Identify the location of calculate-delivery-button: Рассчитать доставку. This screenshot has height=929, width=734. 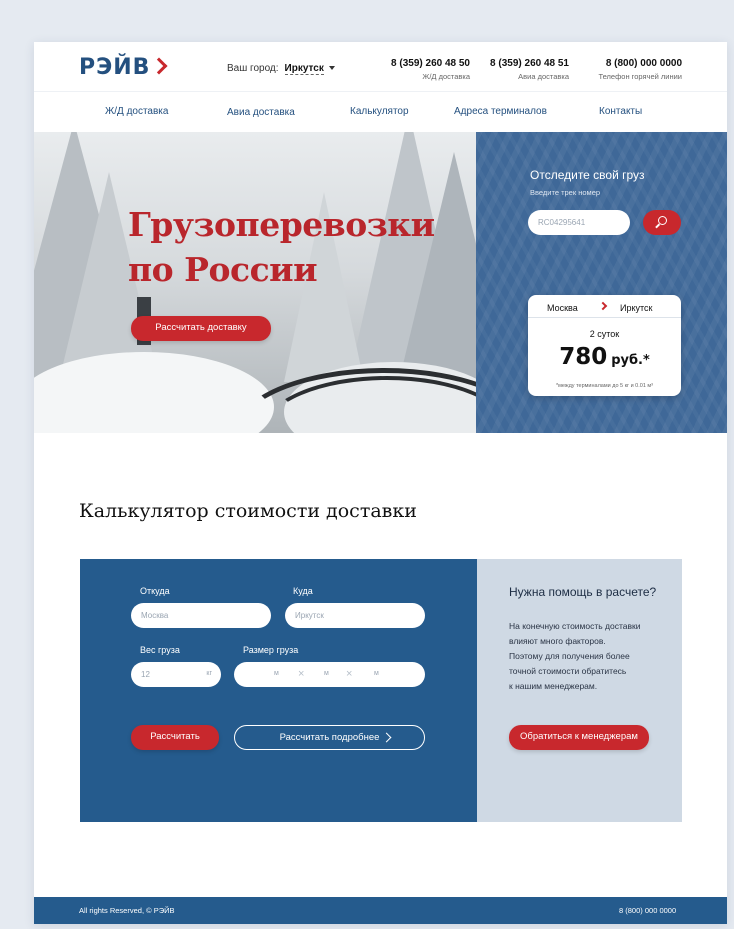
(201, 328).